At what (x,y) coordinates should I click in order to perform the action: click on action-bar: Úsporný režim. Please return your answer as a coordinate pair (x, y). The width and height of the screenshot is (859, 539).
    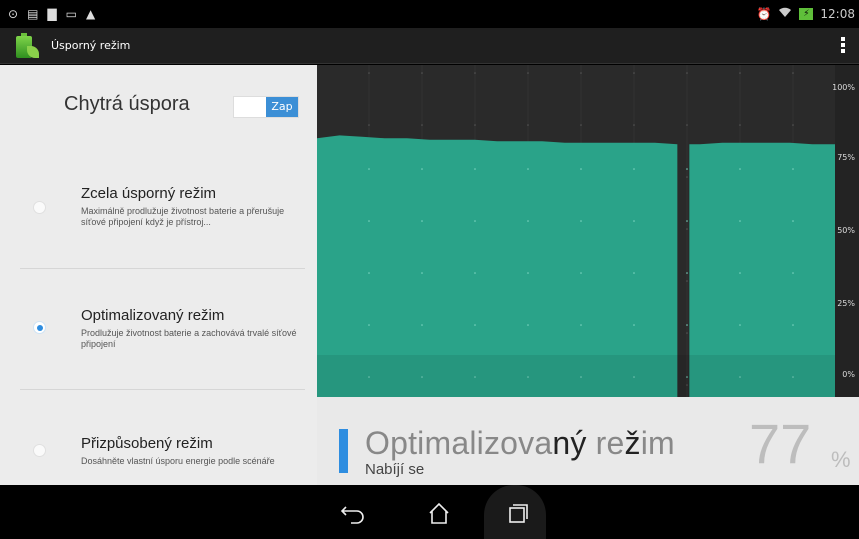
    Looking at the image, I should click on (429, 46).